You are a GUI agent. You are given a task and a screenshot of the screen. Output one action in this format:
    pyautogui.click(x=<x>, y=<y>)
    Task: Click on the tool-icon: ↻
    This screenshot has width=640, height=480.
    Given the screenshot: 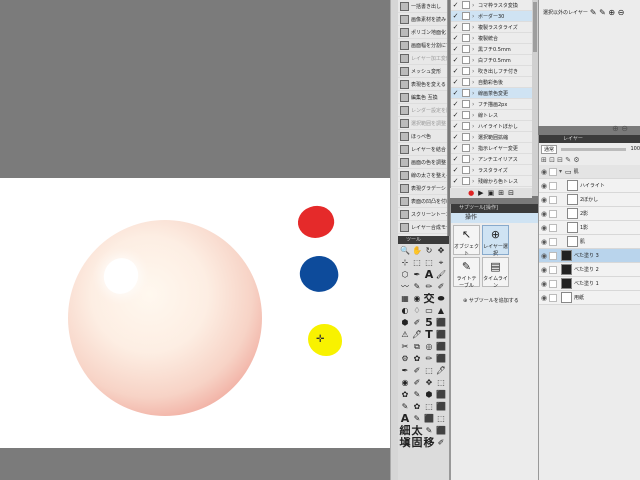 What is the action you would take?
    pyautogui.click(x=429, y=251)
    